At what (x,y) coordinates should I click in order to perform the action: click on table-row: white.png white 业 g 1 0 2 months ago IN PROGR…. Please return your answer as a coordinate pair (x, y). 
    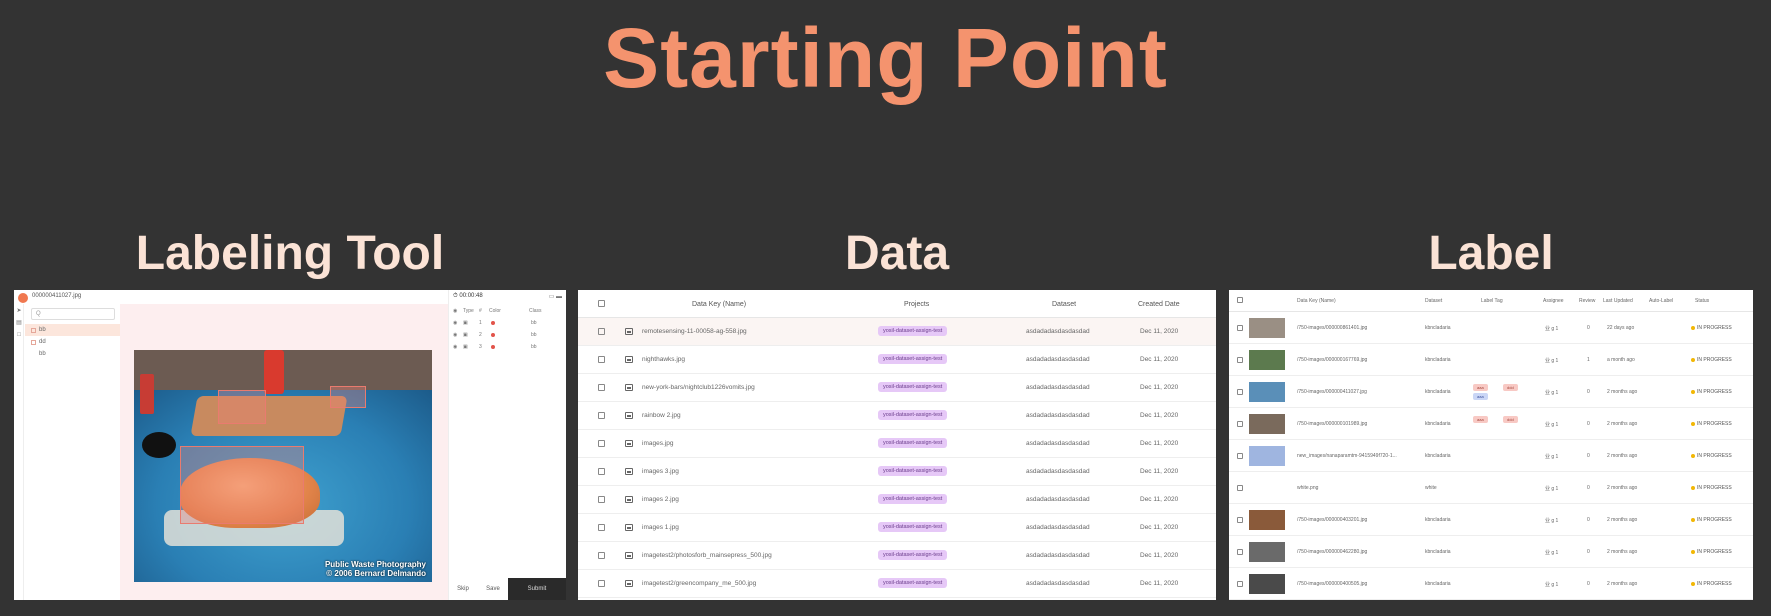
    Looking at the image, I should click on (1491, 488).